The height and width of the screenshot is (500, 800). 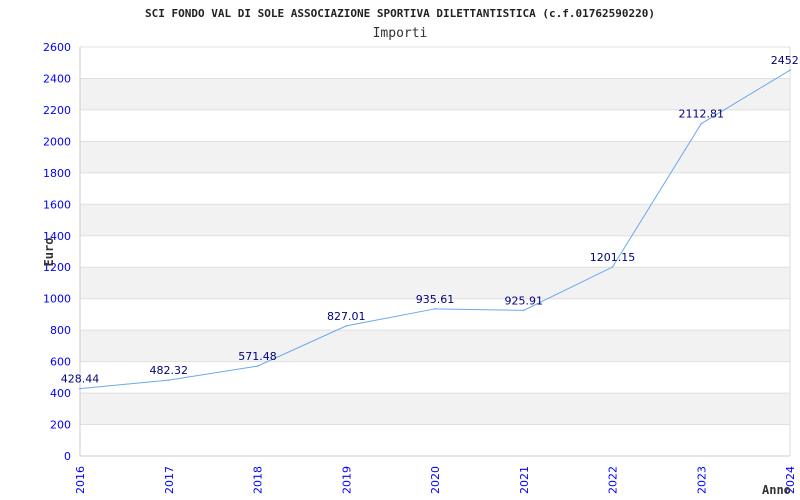 I want to click on y-tick-label: 1600, so click(x=57, y=204).